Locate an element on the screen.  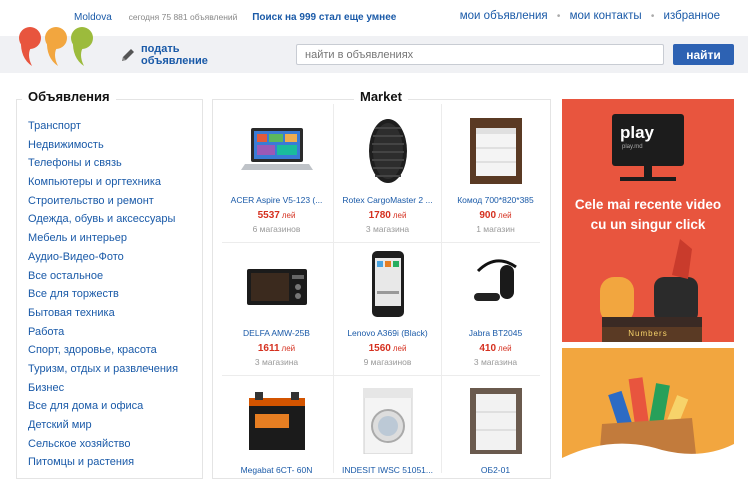
category-item: Компьютеры и оргтехника is located at coordinates (103, 184).